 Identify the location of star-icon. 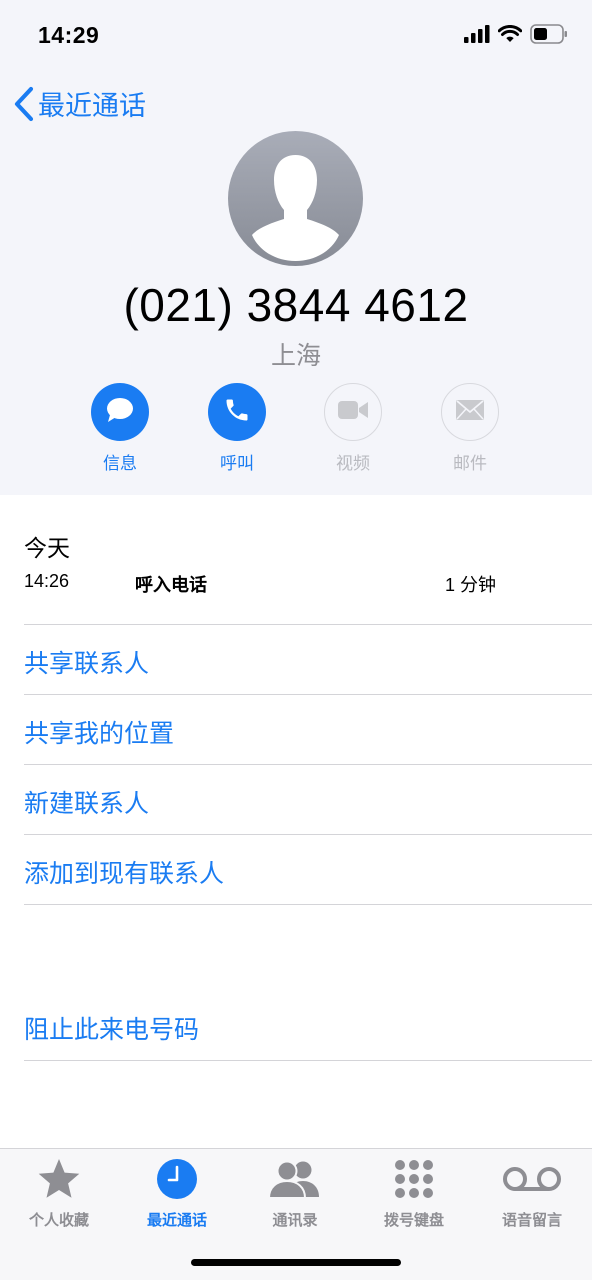
(59, 1181).